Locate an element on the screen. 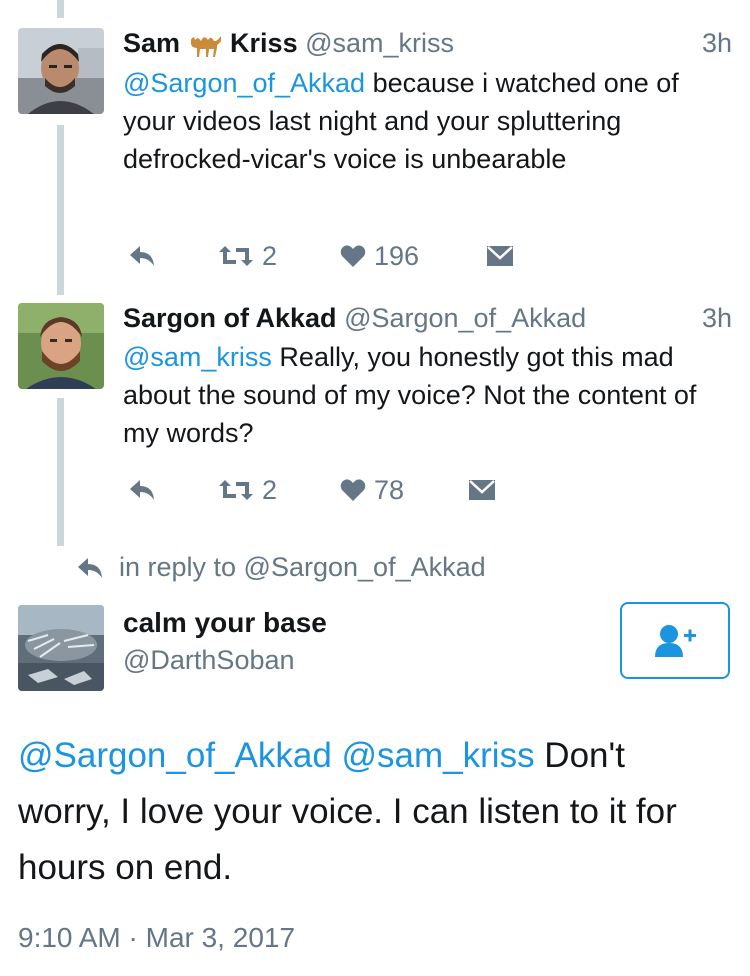 Image resolution: width=750 pixels, height=976 pixels. display-name: calm your base is located at coordinates (225, 623).